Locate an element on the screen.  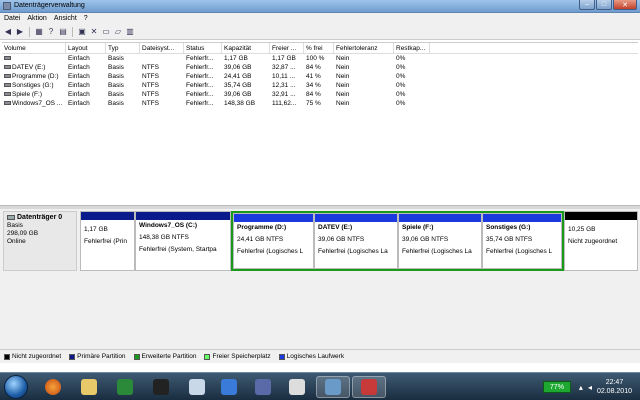
grid-icon: ▦ is located at coordinates (39, 32).